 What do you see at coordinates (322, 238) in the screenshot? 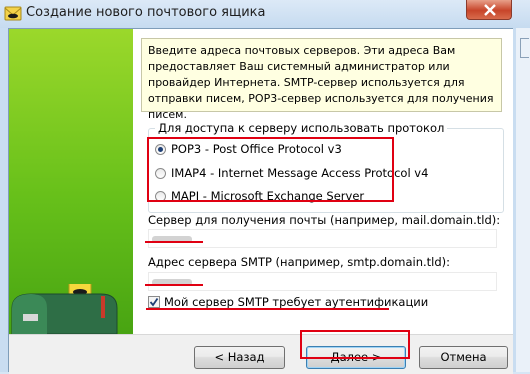
I see `incoming-server-input` at bounding box center [322, 238].